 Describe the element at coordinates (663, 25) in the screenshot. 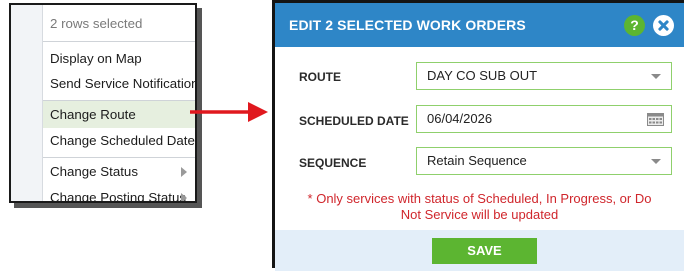

I see `close-icon` at that location.